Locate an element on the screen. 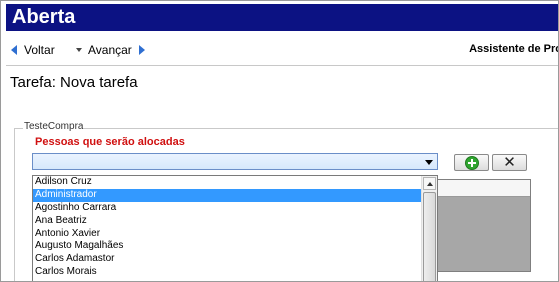 The image size is (559, 282). dropdown-item: Carlos Morais is located at coordinates (227, 272).